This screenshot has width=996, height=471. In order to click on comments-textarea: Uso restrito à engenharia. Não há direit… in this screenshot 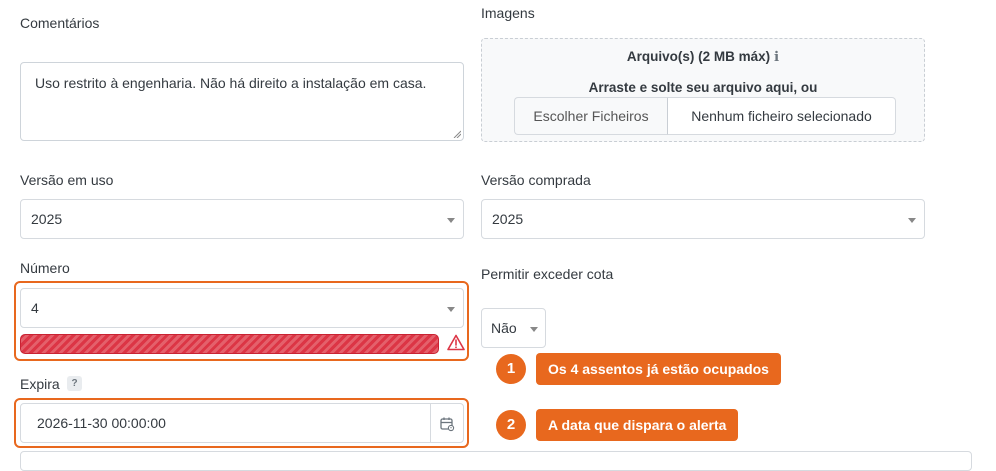, I will do `click(242, 101)`.